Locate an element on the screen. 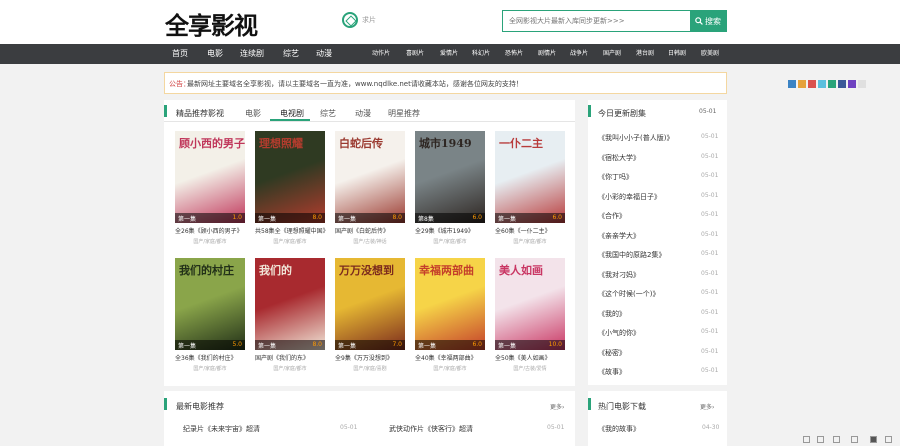 The image size is (900, 446). share-tqq-icon is located at coordinates (822, 84).